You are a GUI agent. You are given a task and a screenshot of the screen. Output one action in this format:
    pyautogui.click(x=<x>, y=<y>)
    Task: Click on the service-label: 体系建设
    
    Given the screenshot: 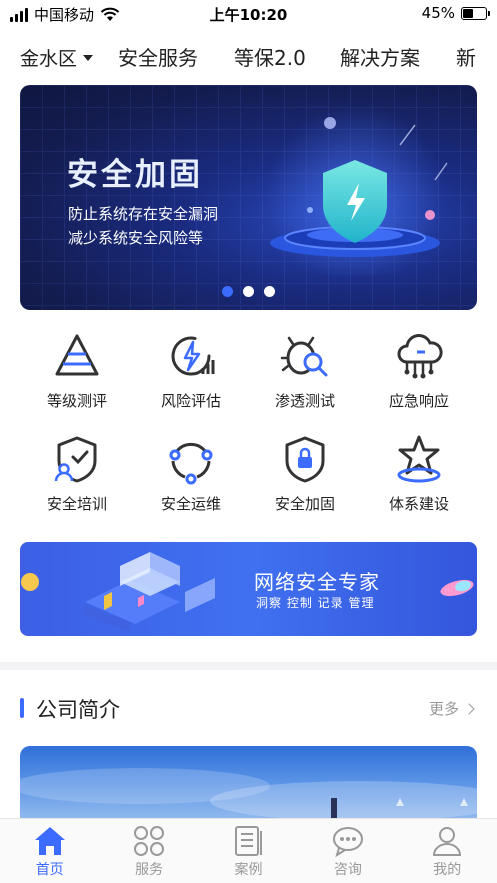 What is the action you would take?
    pyautogui.click(x=418, y=504)
    